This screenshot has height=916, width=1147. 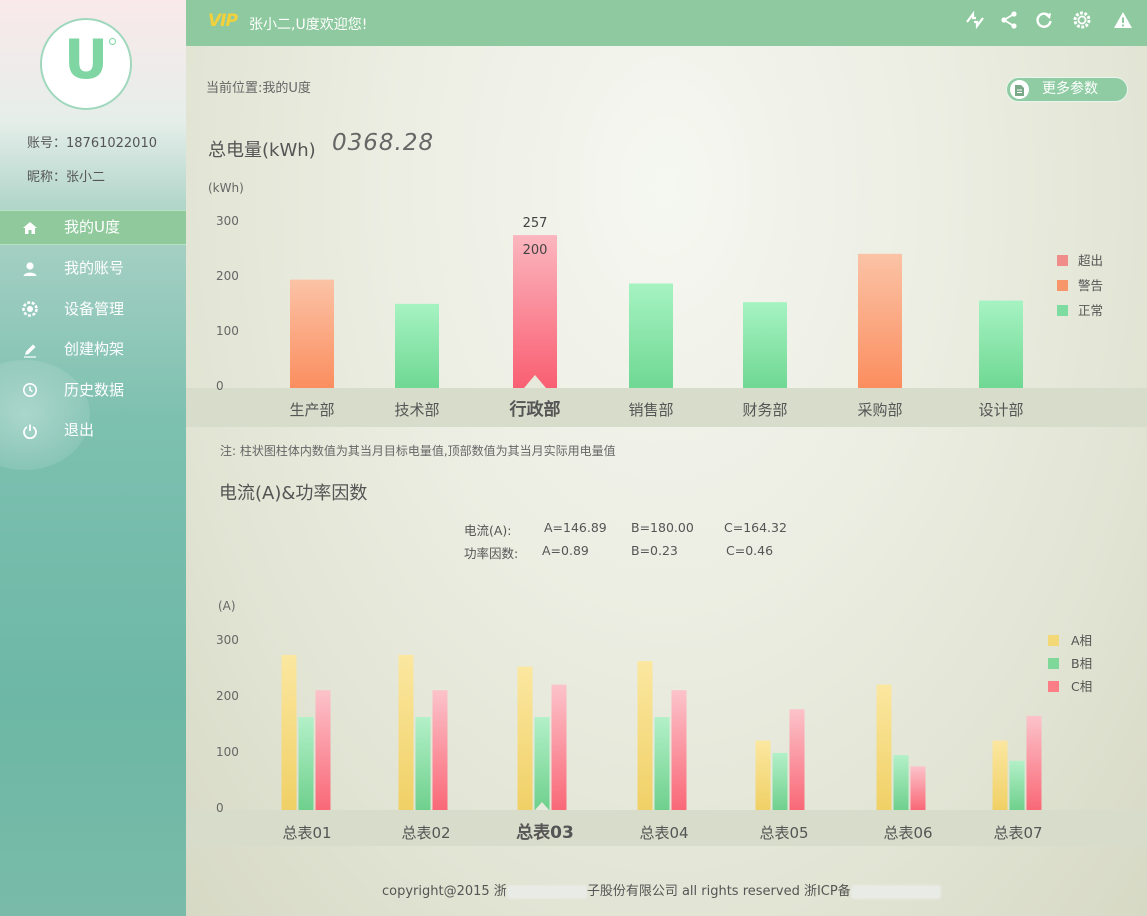 I want to click on logo: U, so click(x=86, y=64).